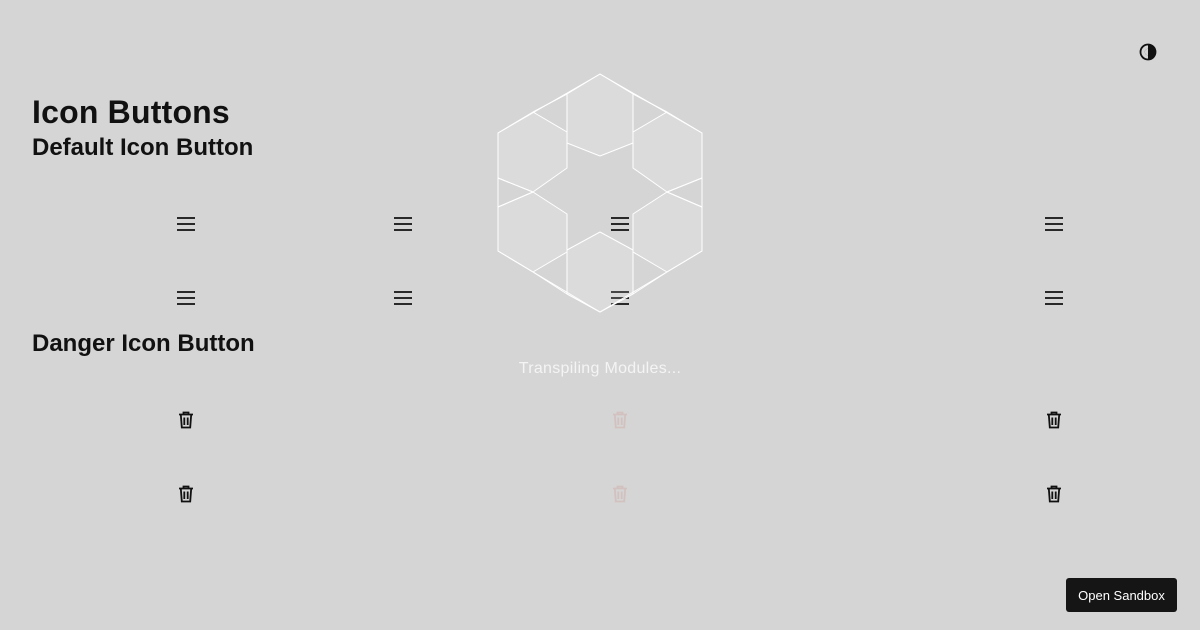  What do you see at coordinates (1121, 595) in the screenshot?
I see `open-sandbox-button: Open Sandbox` at bounding box center [1121, 595].